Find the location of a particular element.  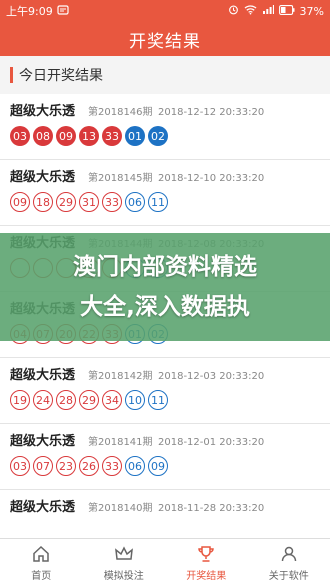

front-ball: 18 is located at coordinates (43, 202).